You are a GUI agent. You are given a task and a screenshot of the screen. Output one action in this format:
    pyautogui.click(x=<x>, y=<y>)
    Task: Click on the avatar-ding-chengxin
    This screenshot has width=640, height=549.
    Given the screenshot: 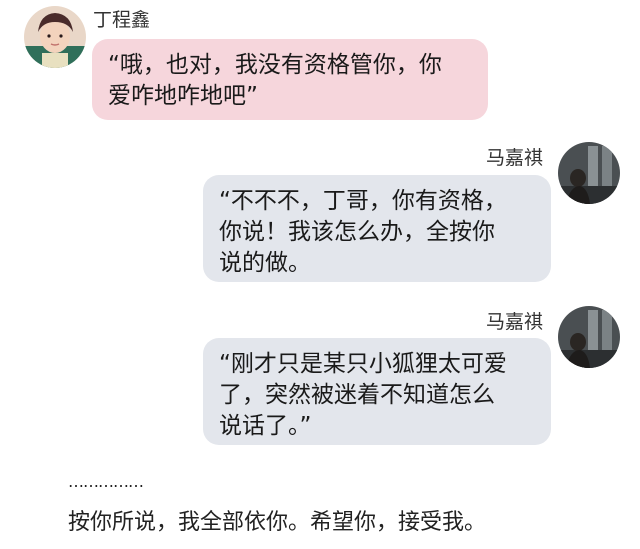 What is the action you would take?
    pyautogui.click(x=55, y=37)
    